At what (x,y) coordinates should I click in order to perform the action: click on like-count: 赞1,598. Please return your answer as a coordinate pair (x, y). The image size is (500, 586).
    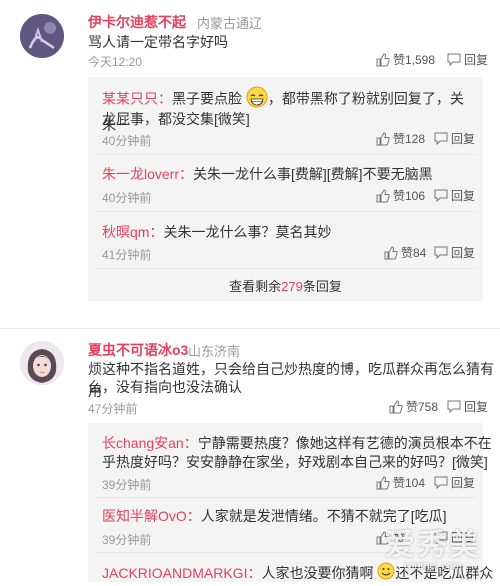
    Looking at the image, I should click on (414, 60).